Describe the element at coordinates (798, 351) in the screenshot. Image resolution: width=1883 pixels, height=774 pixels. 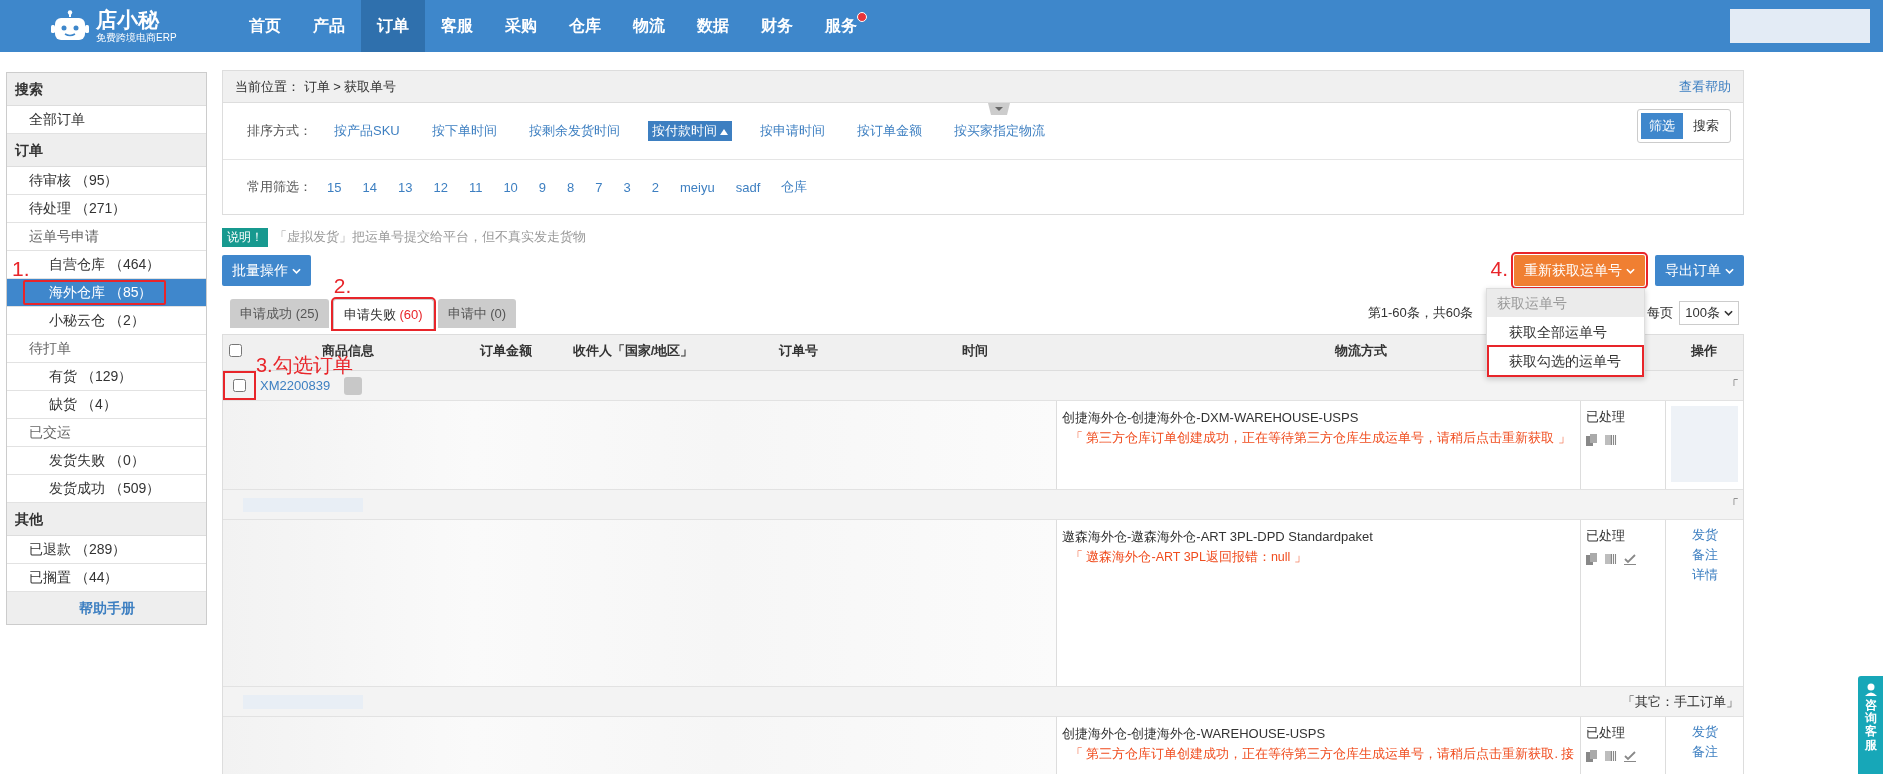
I see `column-header: 订单号` at that location.